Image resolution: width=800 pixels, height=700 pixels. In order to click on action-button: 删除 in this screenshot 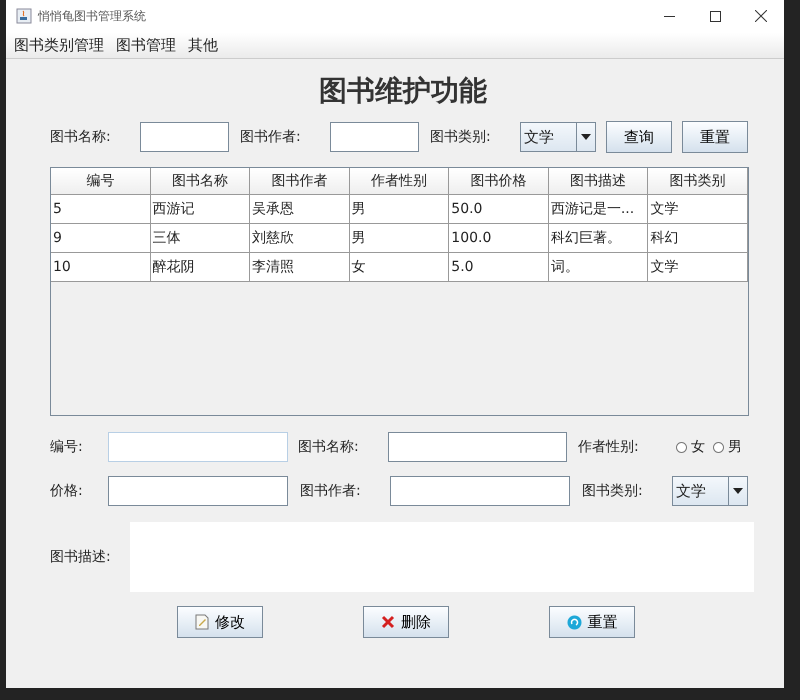, I will do `click(406, 622)`.